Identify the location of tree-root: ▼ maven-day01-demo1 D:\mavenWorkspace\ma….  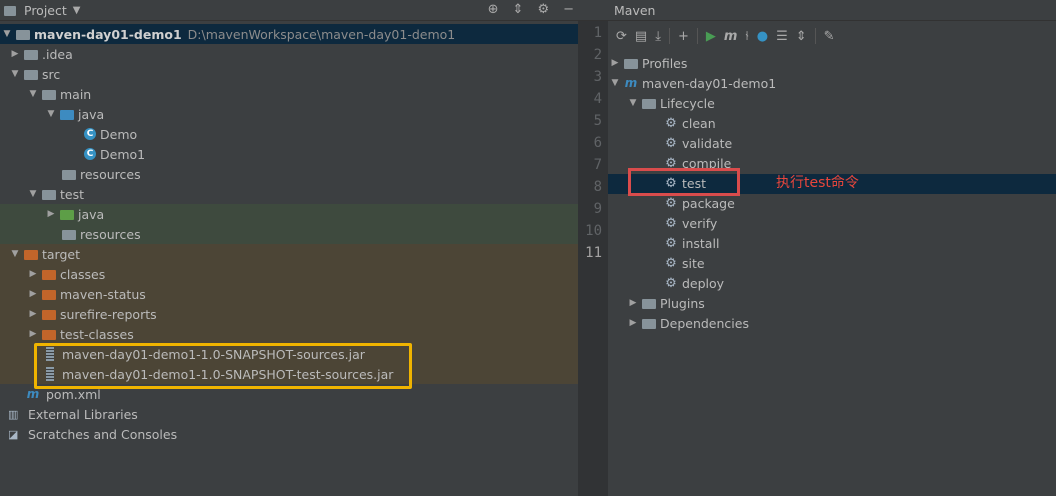
(289, 34).